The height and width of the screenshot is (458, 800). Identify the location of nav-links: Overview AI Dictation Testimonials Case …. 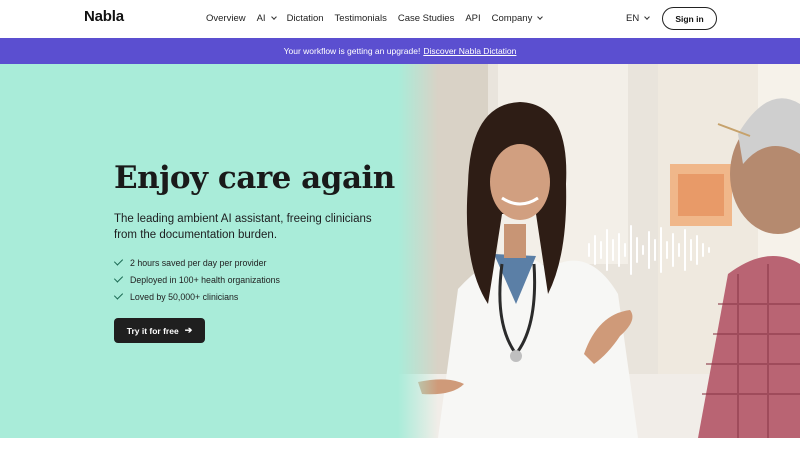
(379, 18).